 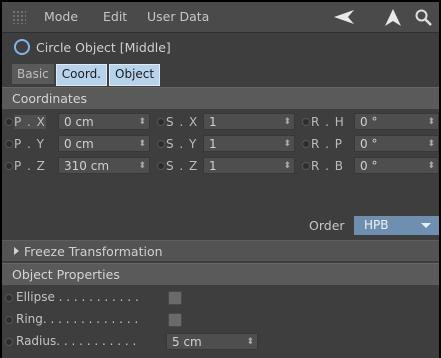 What do you see at coordinates (103, 47) in the screenshot?
I see `object-title: Circle Object [Middle]` at bounding box center [103, 47].